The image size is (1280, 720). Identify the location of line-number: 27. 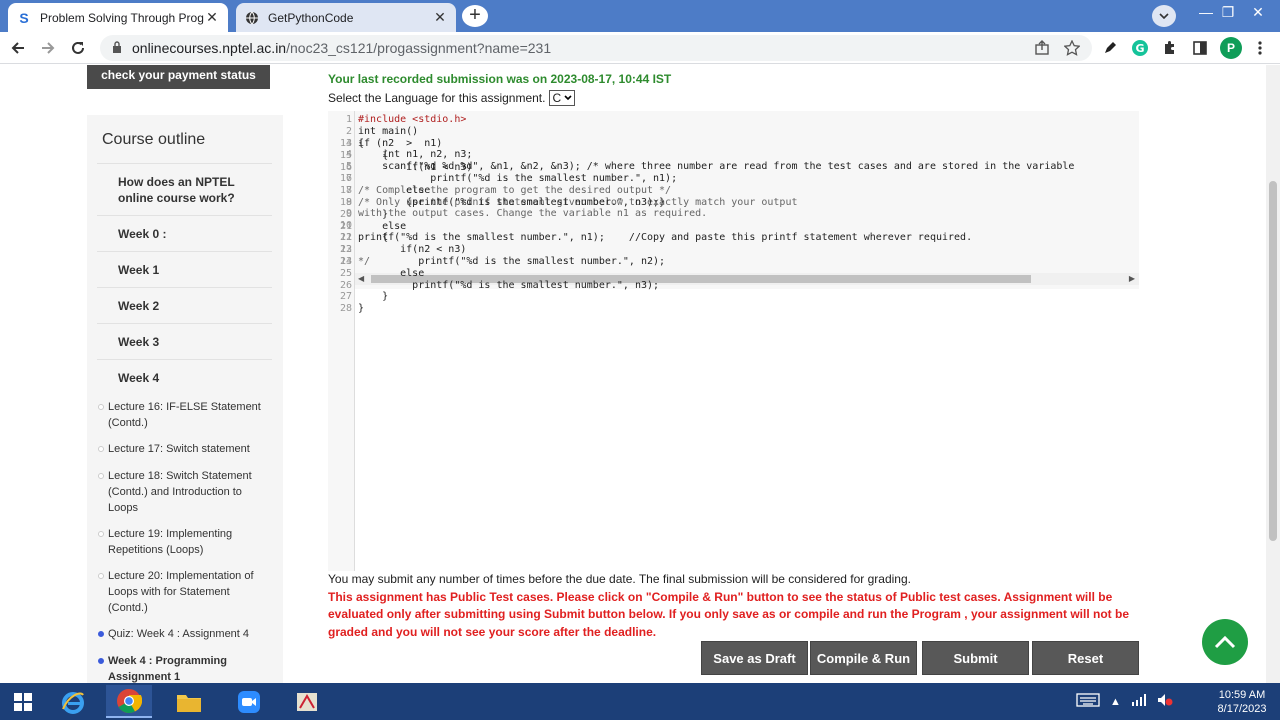
(345, 297).